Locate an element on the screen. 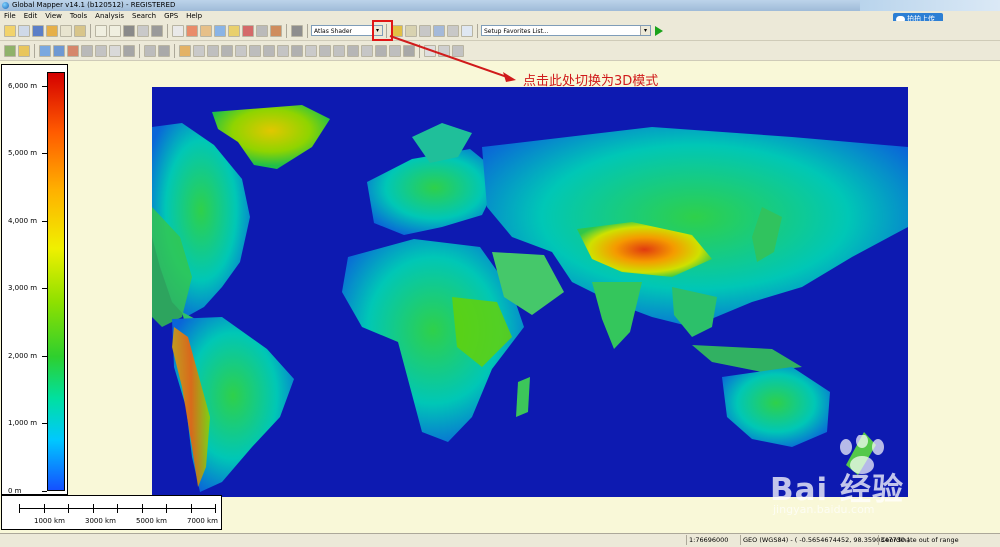  watermark-url: jingyan.baidu.com is located at coordinates (824, 509).